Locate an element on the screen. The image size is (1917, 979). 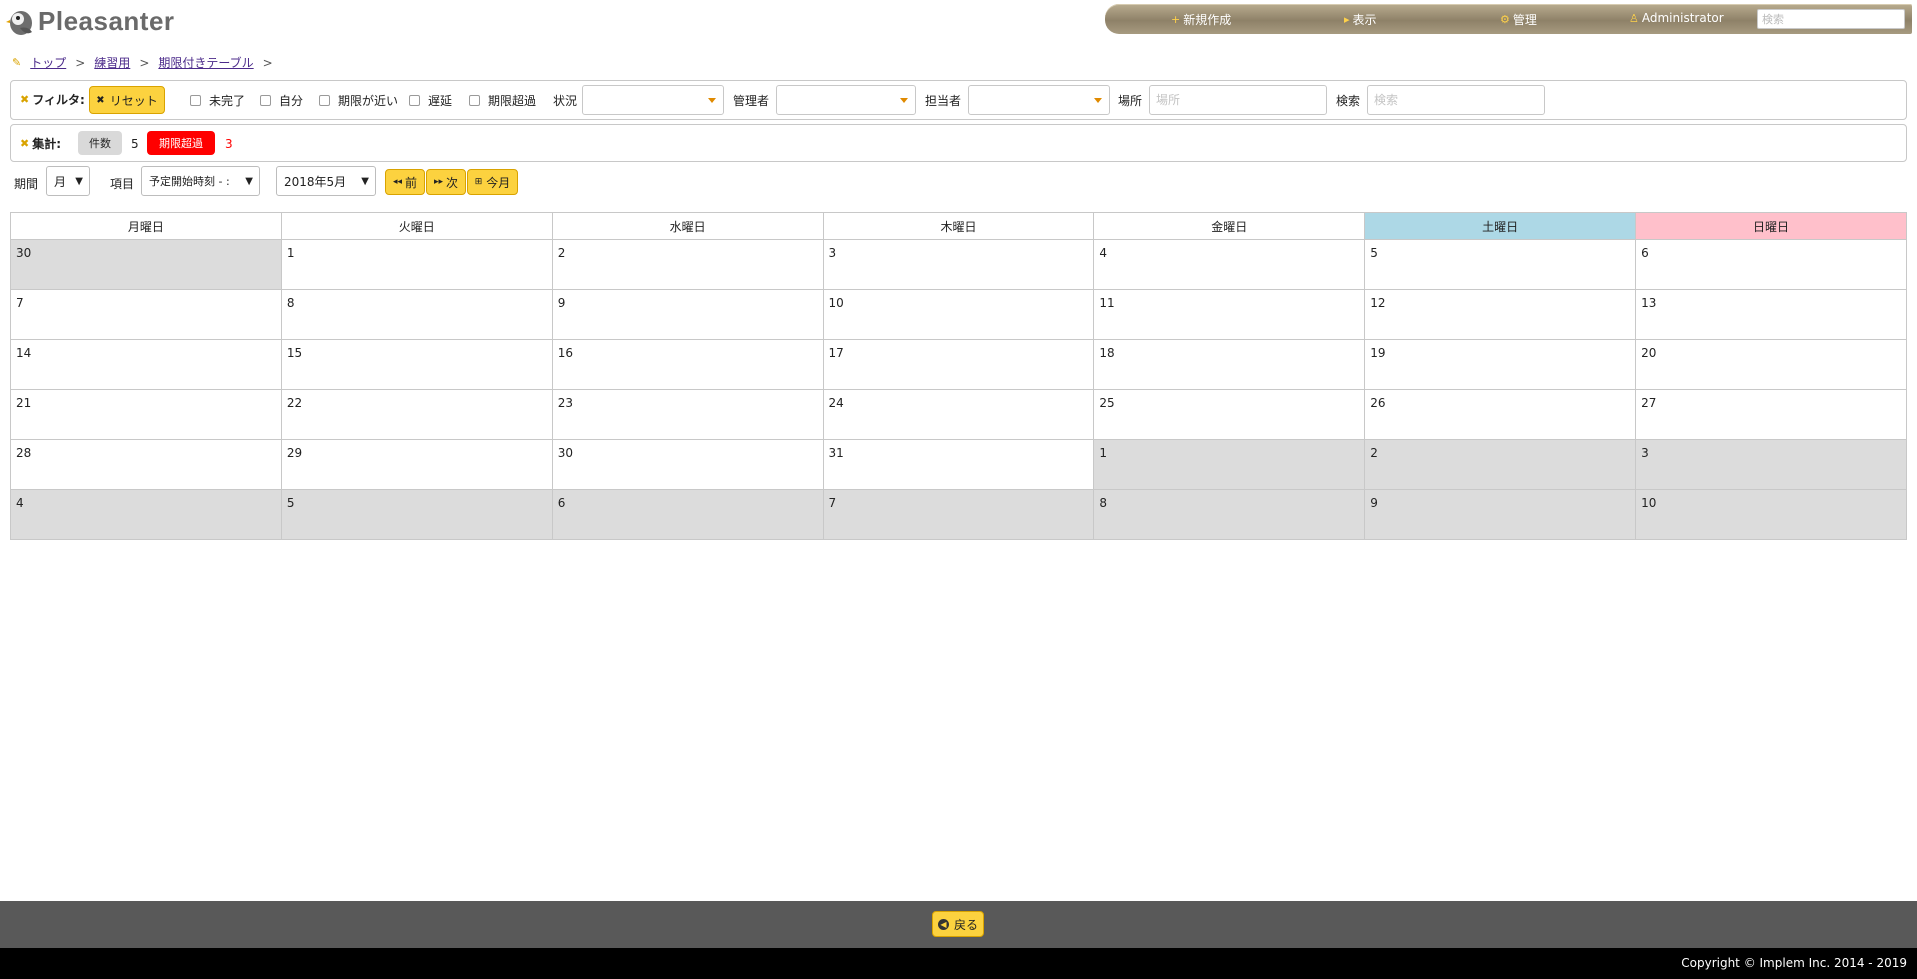
search-input is located at coordinates (1456, 100).